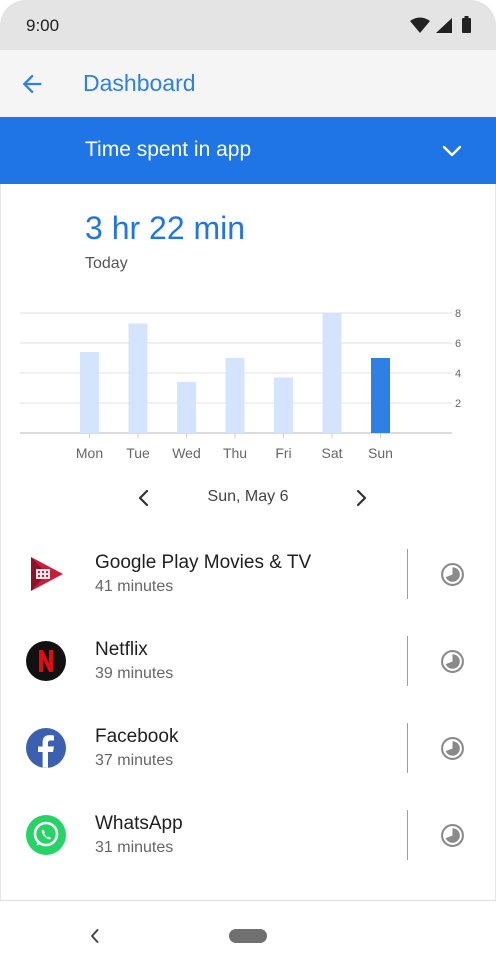 The image size is (496, 966). I want to click on date-label: Sun, May 6, so click(248, 496).